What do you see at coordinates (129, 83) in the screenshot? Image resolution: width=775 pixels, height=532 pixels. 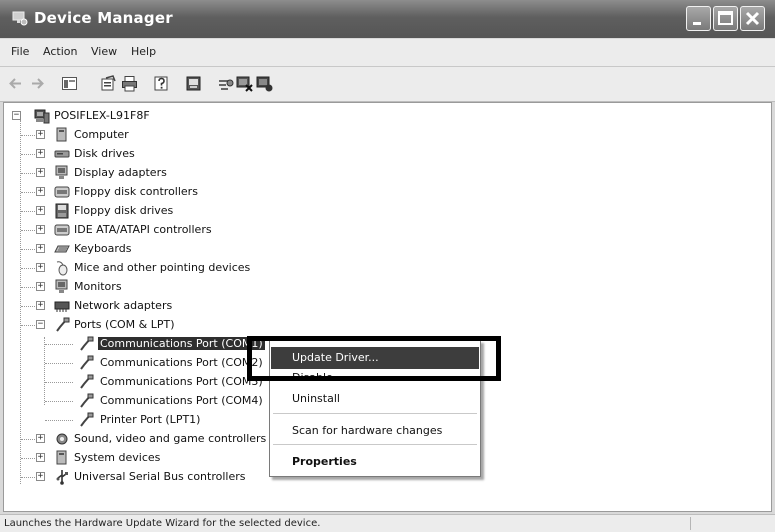 I see `print-icon` at bounding box center [129, 83].